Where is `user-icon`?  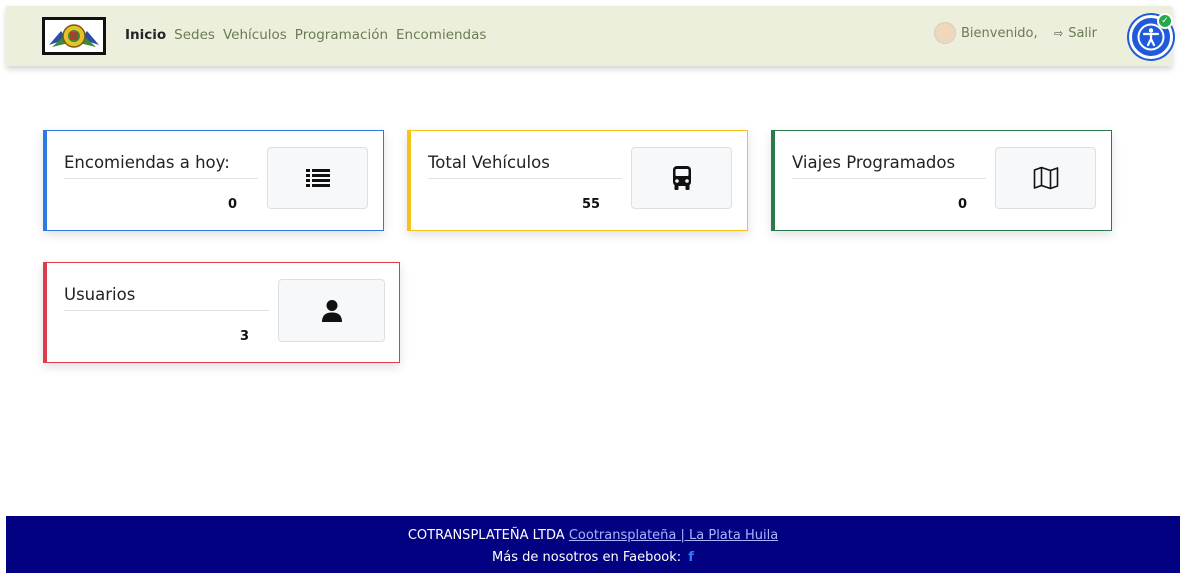 user-icon is located at coordinates (331, 310).